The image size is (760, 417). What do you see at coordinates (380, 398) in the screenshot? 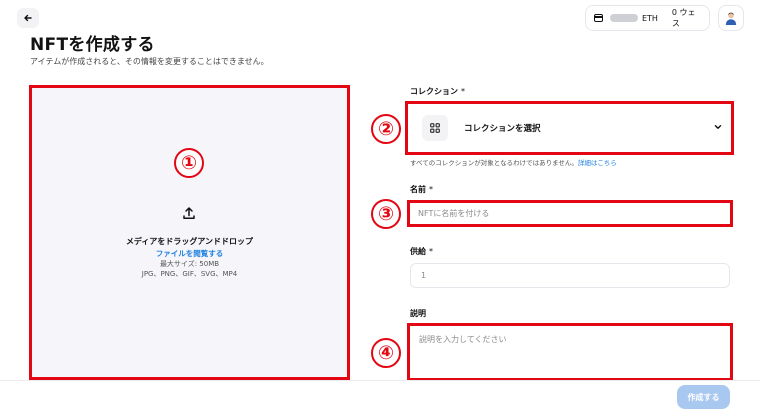
I see `footer-bar` at bounding box center [380, 398].